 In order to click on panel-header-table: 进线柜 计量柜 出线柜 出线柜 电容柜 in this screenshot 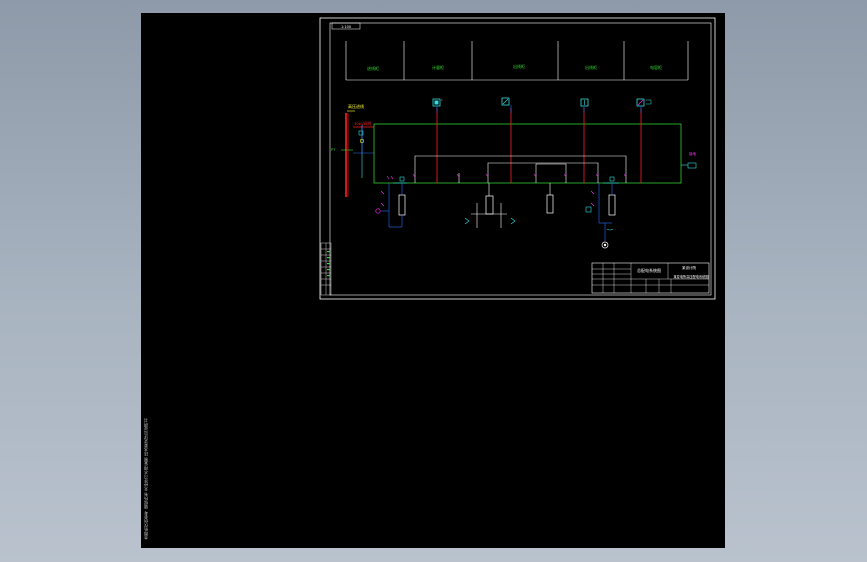, I will do `click(517, 61)`.